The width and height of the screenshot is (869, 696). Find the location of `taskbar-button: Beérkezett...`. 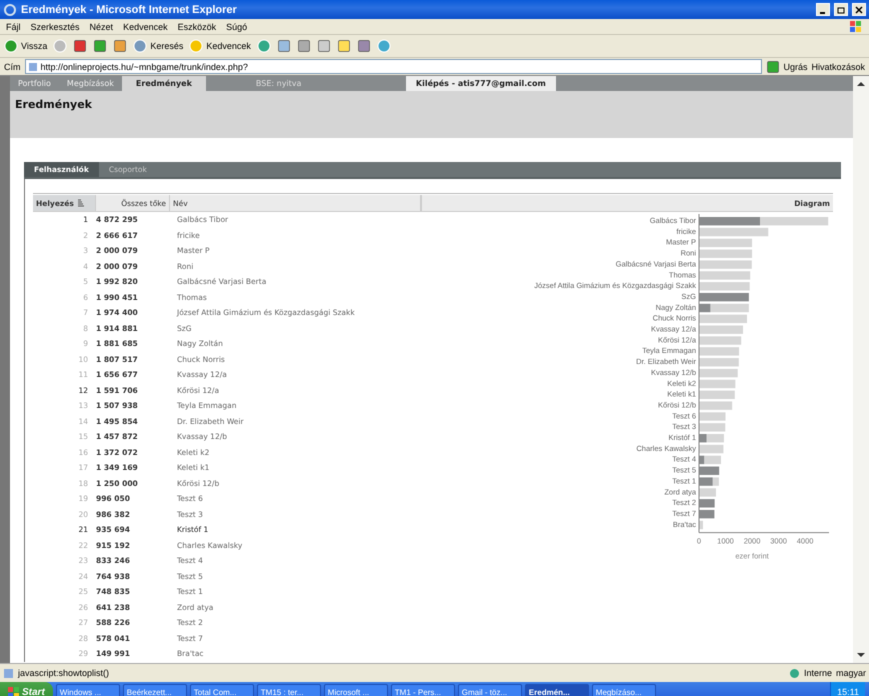

taskbar-button: Beérkezett... is located at coordinates (154, 690).